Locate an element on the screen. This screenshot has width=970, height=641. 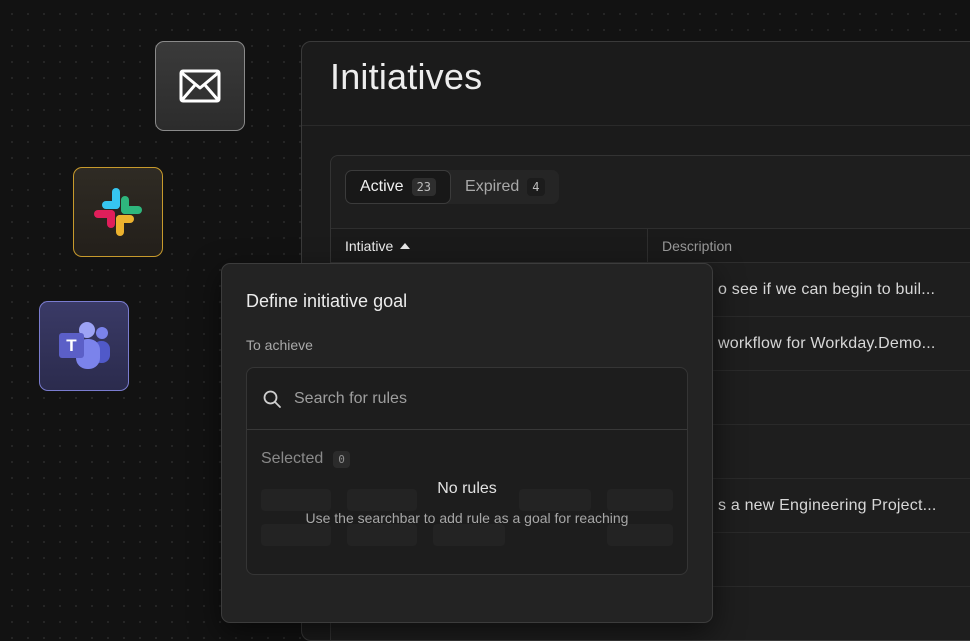
tab-active-label: Active is located at coordinates (382, 186).